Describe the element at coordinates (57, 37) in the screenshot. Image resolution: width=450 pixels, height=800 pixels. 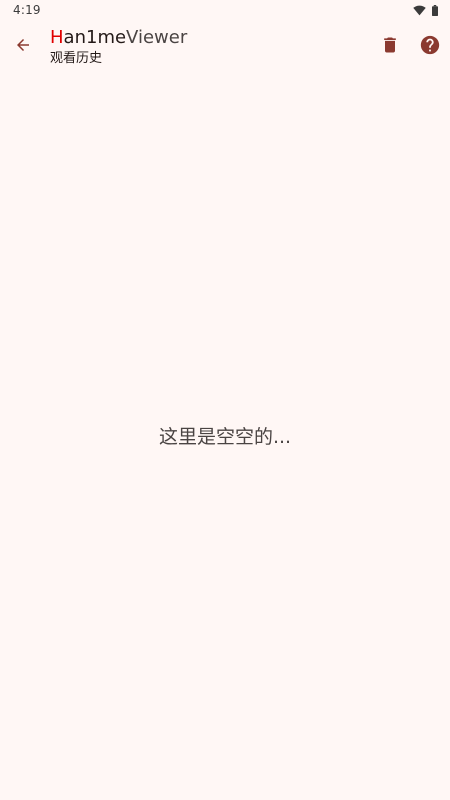
I see `app-title-accent: H` at that location.